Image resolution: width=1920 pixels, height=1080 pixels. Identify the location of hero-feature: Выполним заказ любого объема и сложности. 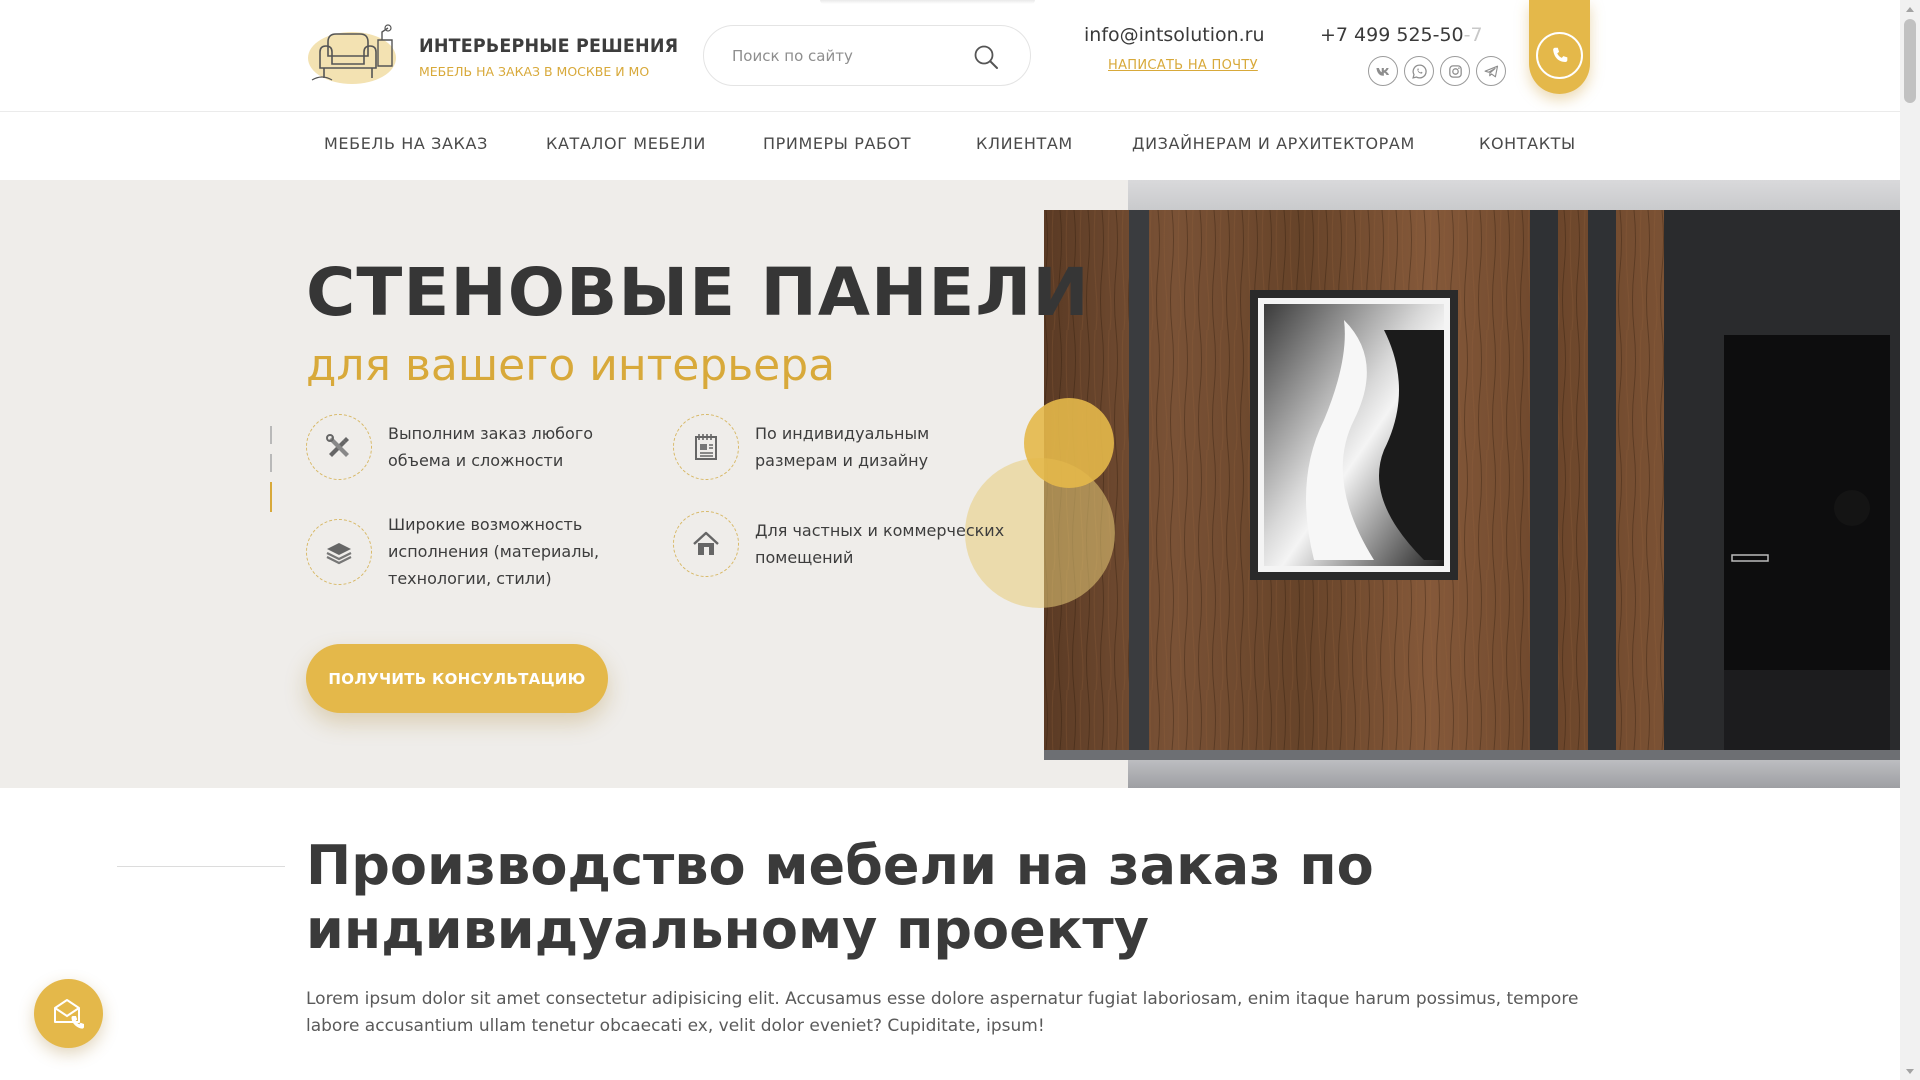
(449, 447).